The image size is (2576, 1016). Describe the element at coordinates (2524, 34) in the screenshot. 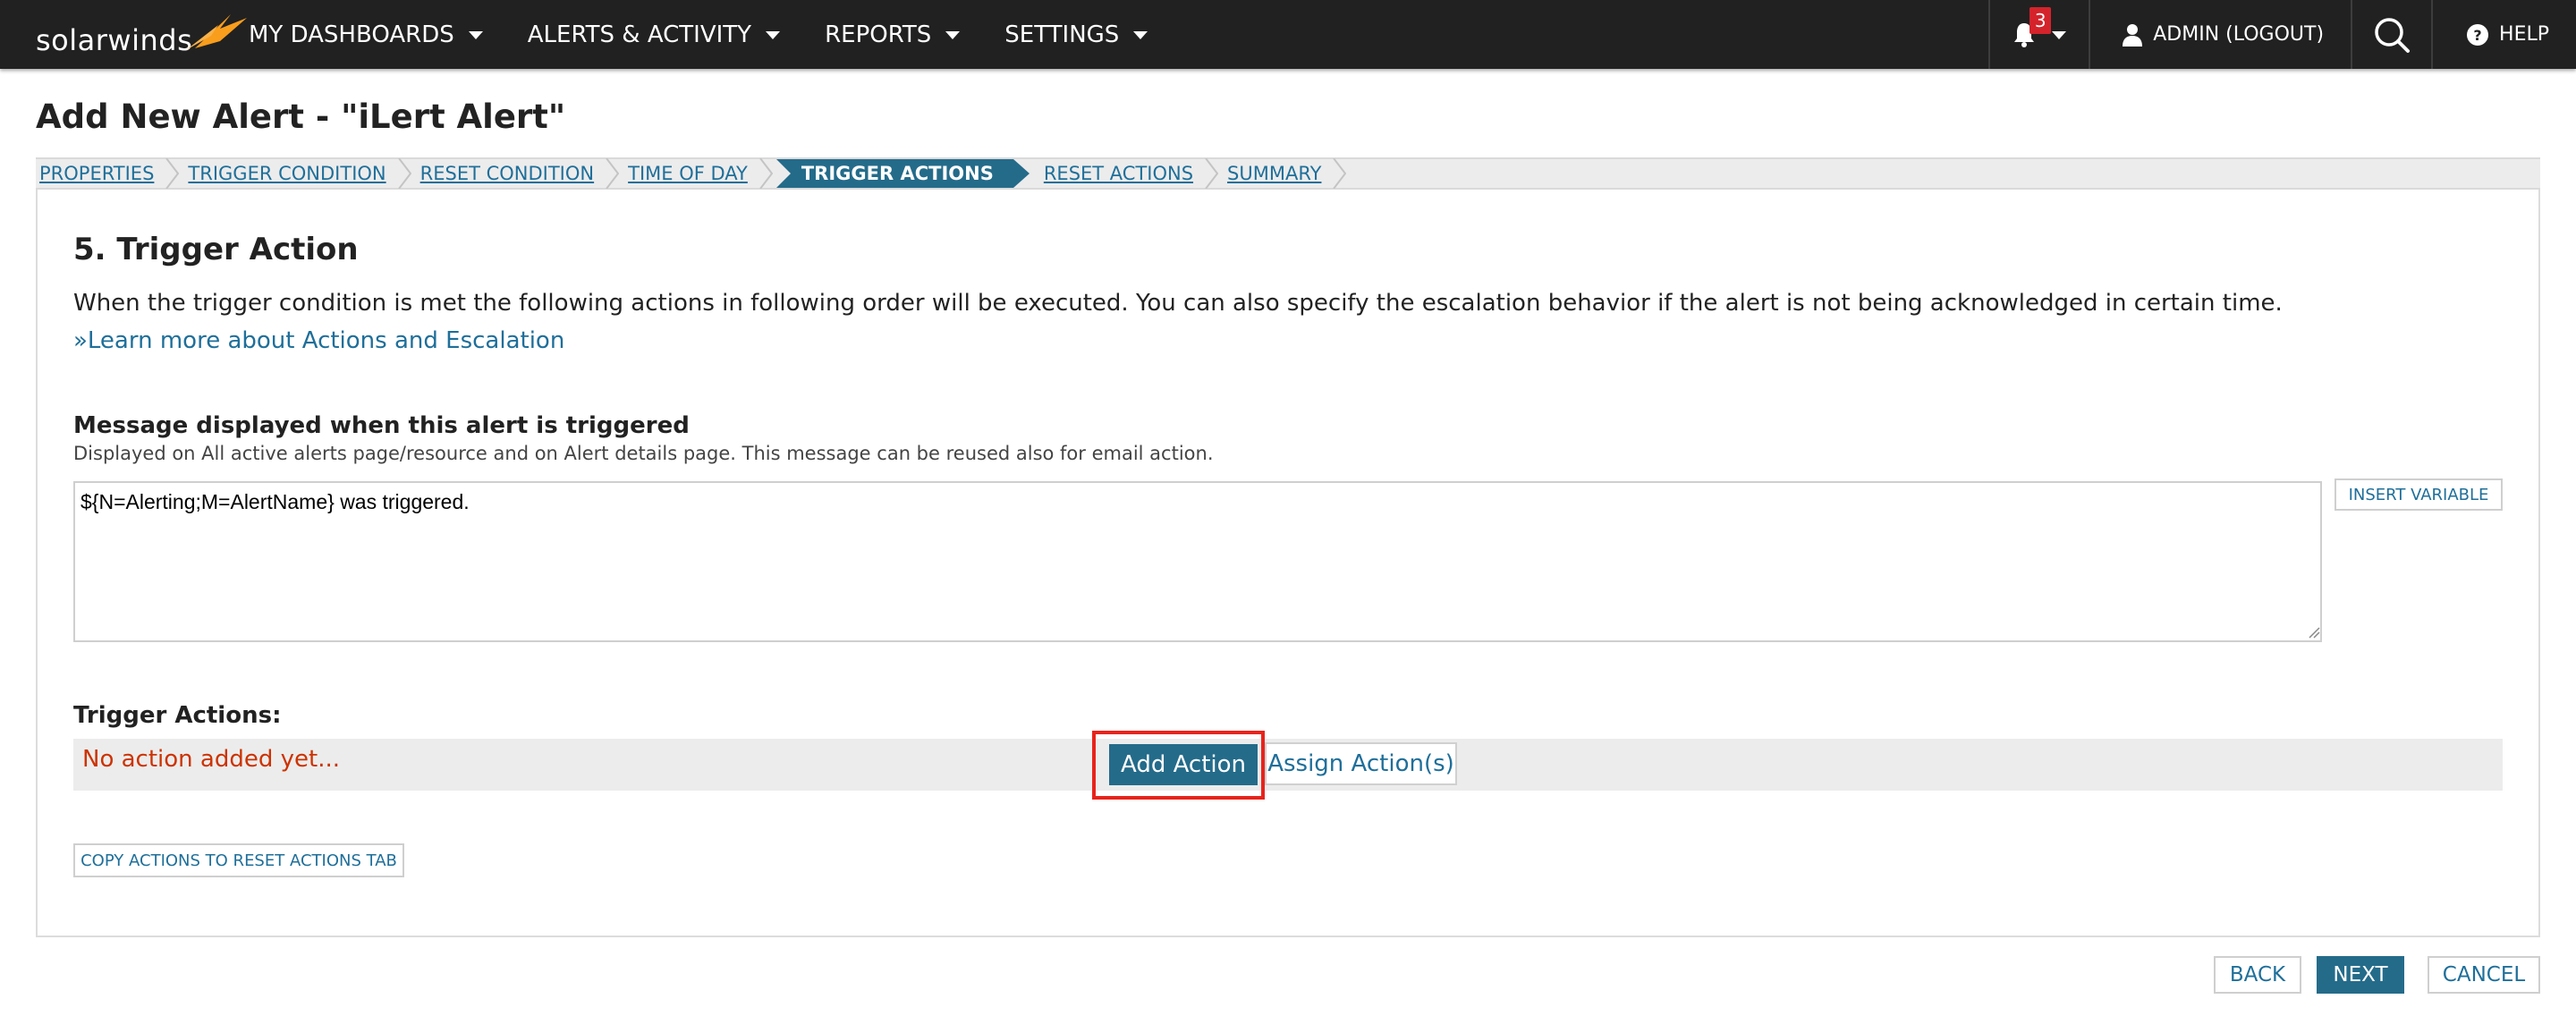

I see `help-label: HELP` at that location.